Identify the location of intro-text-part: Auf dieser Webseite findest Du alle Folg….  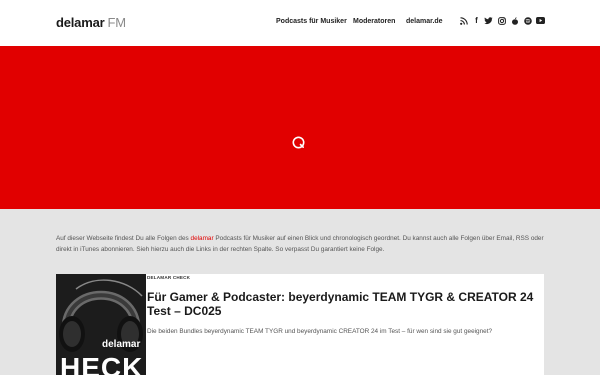
(123, 238).